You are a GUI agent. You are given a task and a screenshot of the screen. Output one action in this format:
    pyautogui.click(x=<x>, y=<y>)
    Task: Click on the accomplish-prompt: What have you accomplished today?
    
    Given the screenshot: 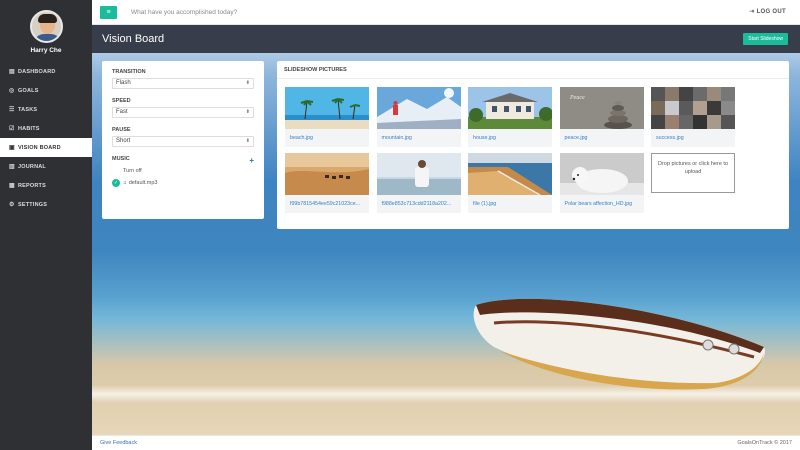 What is the action you would take?
    pyautogui.click(x=184, y=12)
    